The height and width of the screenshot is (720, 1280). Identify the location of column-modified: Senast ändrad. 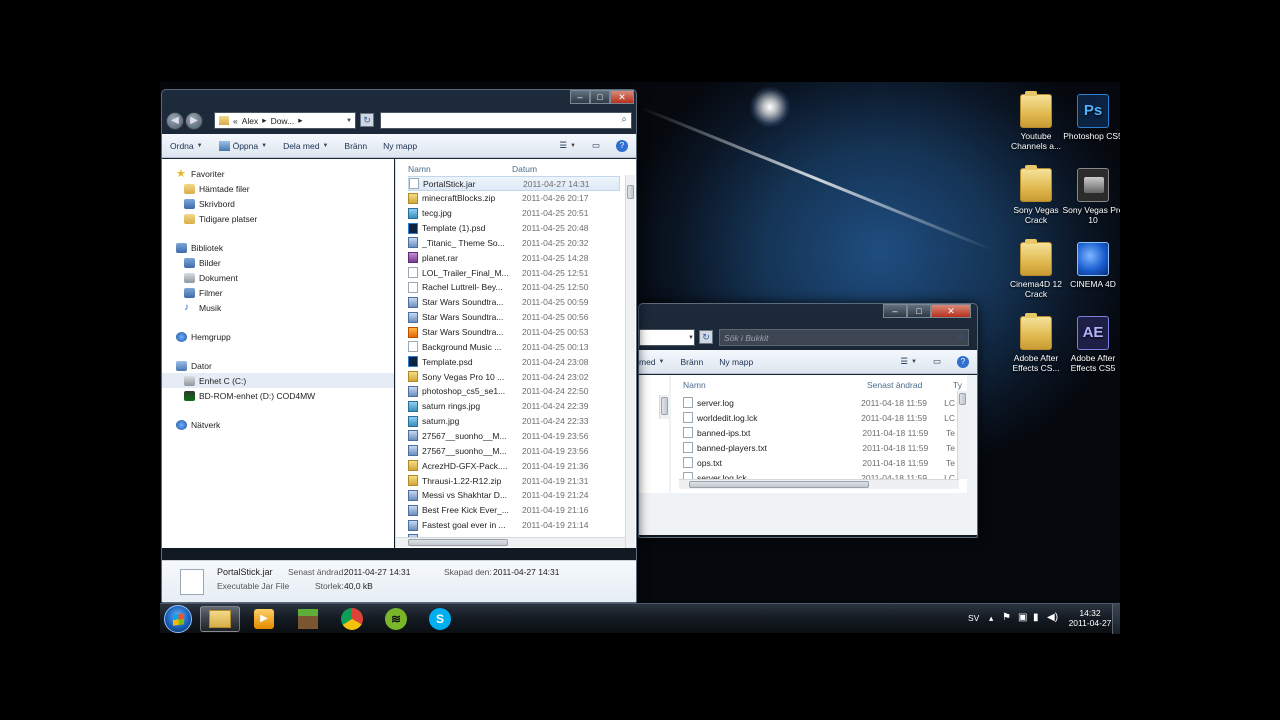
(910, 385).